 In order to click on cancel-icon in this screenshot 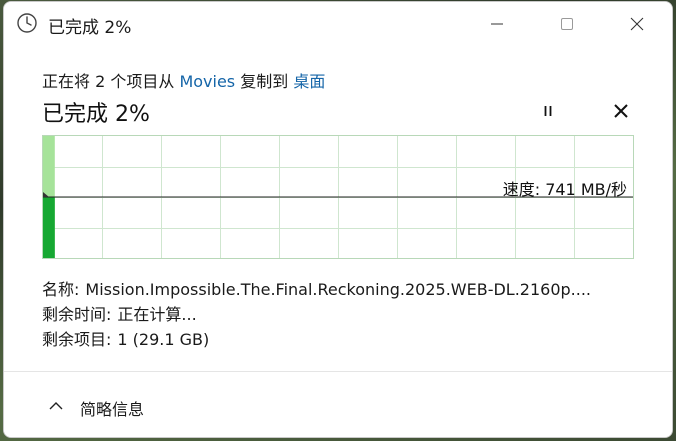, I will do `click(621, 111)`.